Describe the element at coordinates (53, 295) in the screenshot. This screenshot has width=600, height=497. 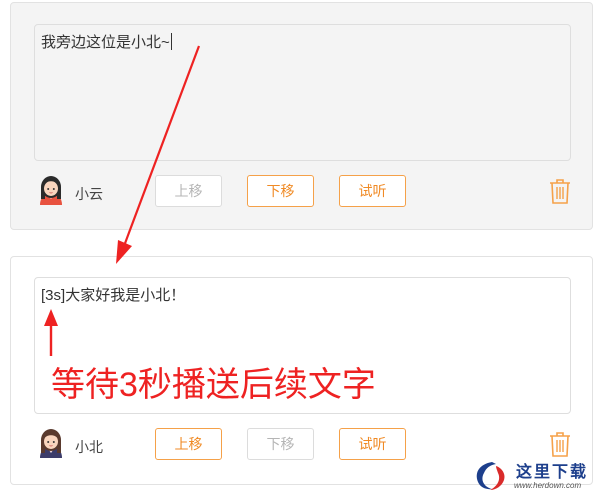
I see `pause-tag: [3s]` at that location.